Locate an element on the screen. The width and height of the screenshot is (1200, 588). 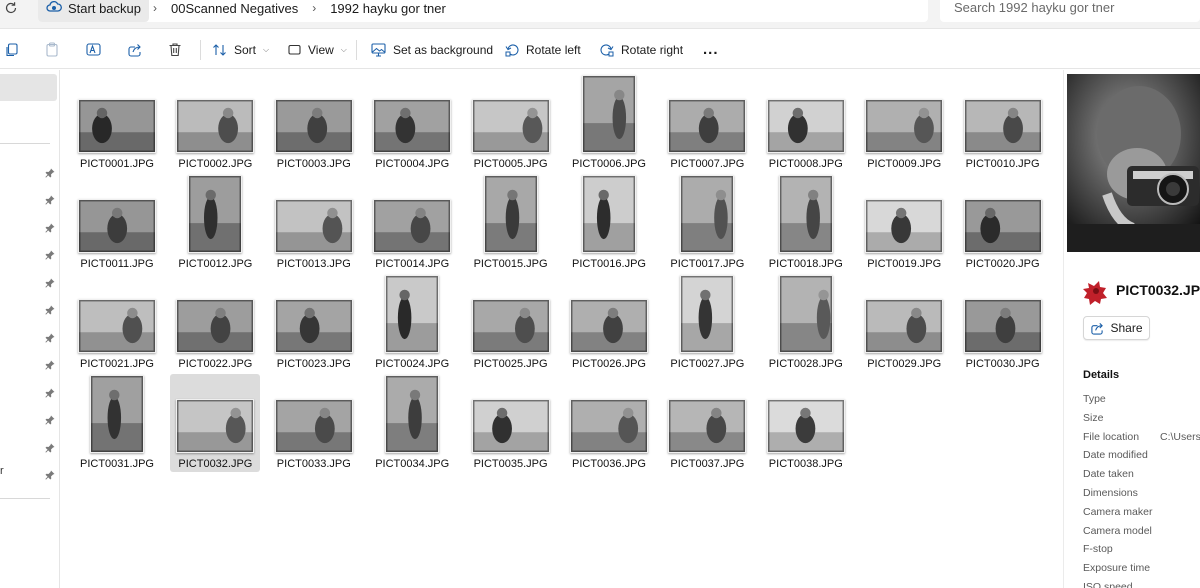
property-label: ISO speed is located at coordinates (1108, 584).